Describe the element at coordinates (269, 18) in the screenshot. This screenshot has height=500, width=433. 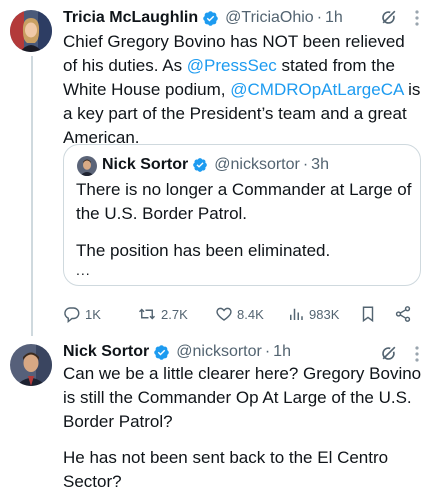
I see `author-handle: @TriciaOhio` at that location.